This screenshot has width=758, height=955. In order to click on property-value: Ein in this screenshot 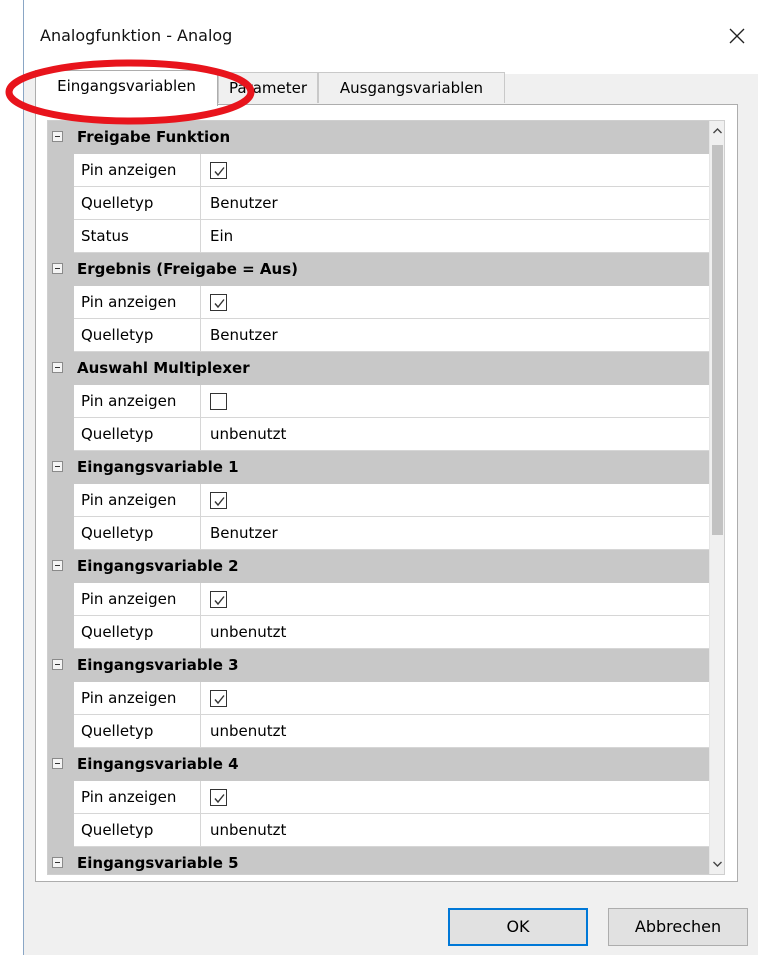, I will do `click(456, 236)`.